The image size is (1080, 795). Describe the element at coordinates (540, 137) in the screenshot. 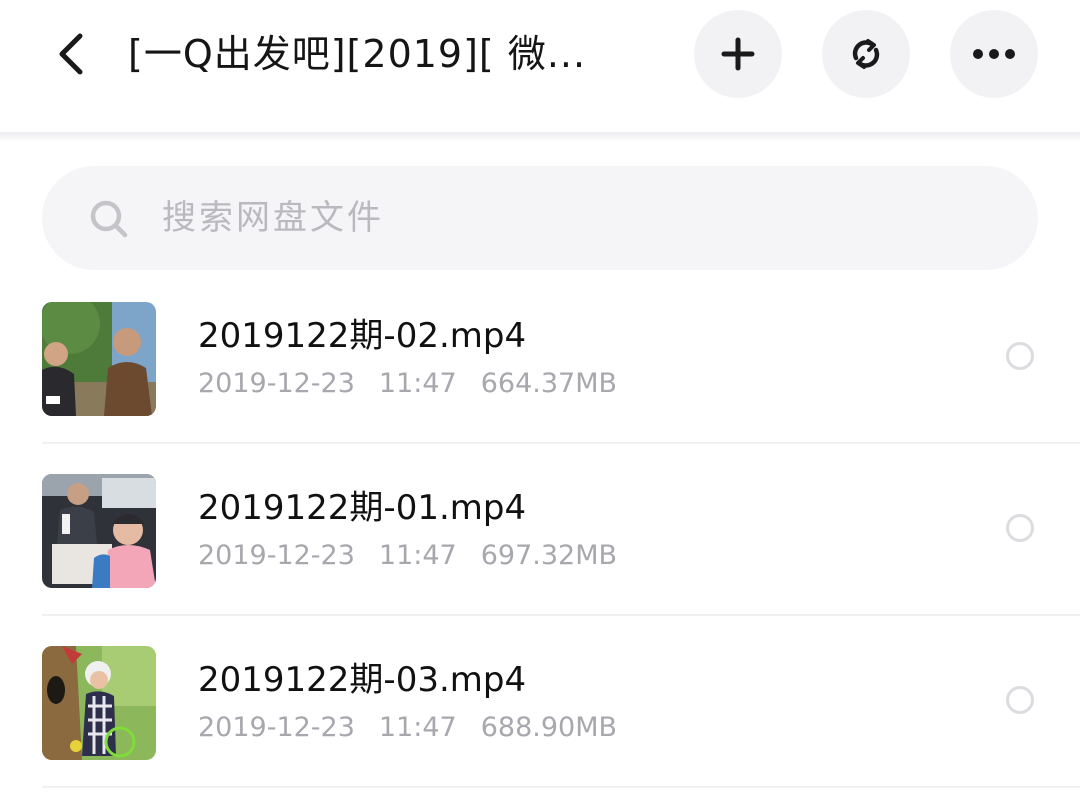

I see `header-divider` at that location.